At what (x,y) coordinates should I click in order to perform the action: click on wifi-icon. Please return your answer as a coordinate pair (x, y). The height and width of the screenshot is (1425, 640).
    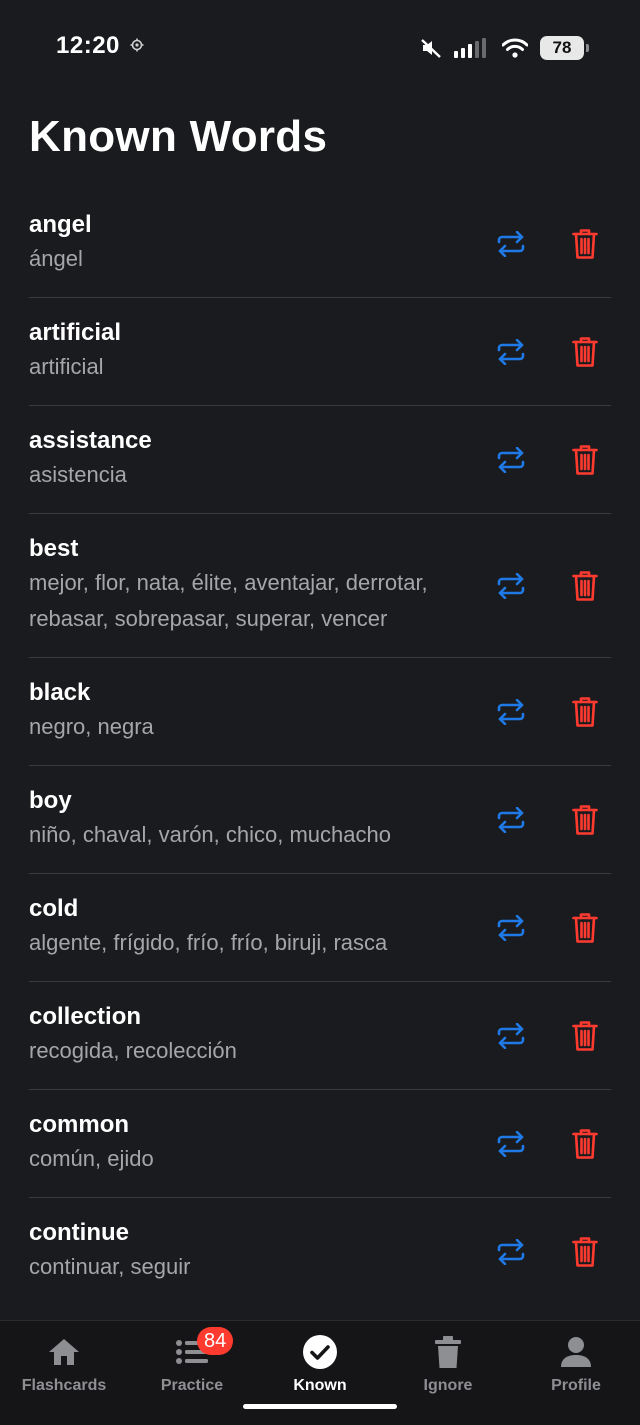
    Looking at the image, I should click on (515, 48).